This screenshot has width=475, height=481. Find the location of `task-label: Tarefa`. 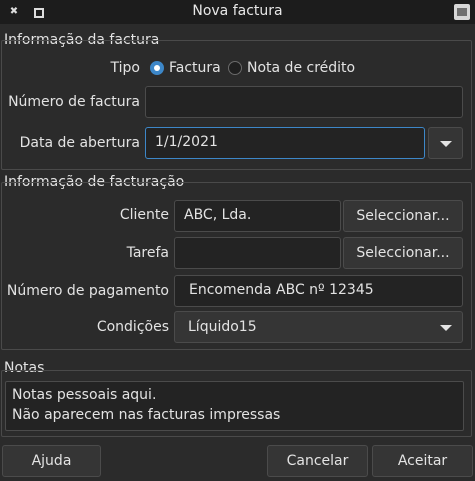

task-label: Tarefa is located at coordinates (147, 253).